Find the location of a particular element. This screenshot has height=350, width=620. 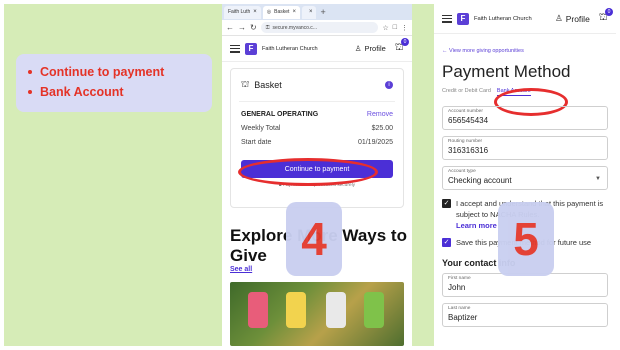

info-icon: i is located at coordinates (389, 85).